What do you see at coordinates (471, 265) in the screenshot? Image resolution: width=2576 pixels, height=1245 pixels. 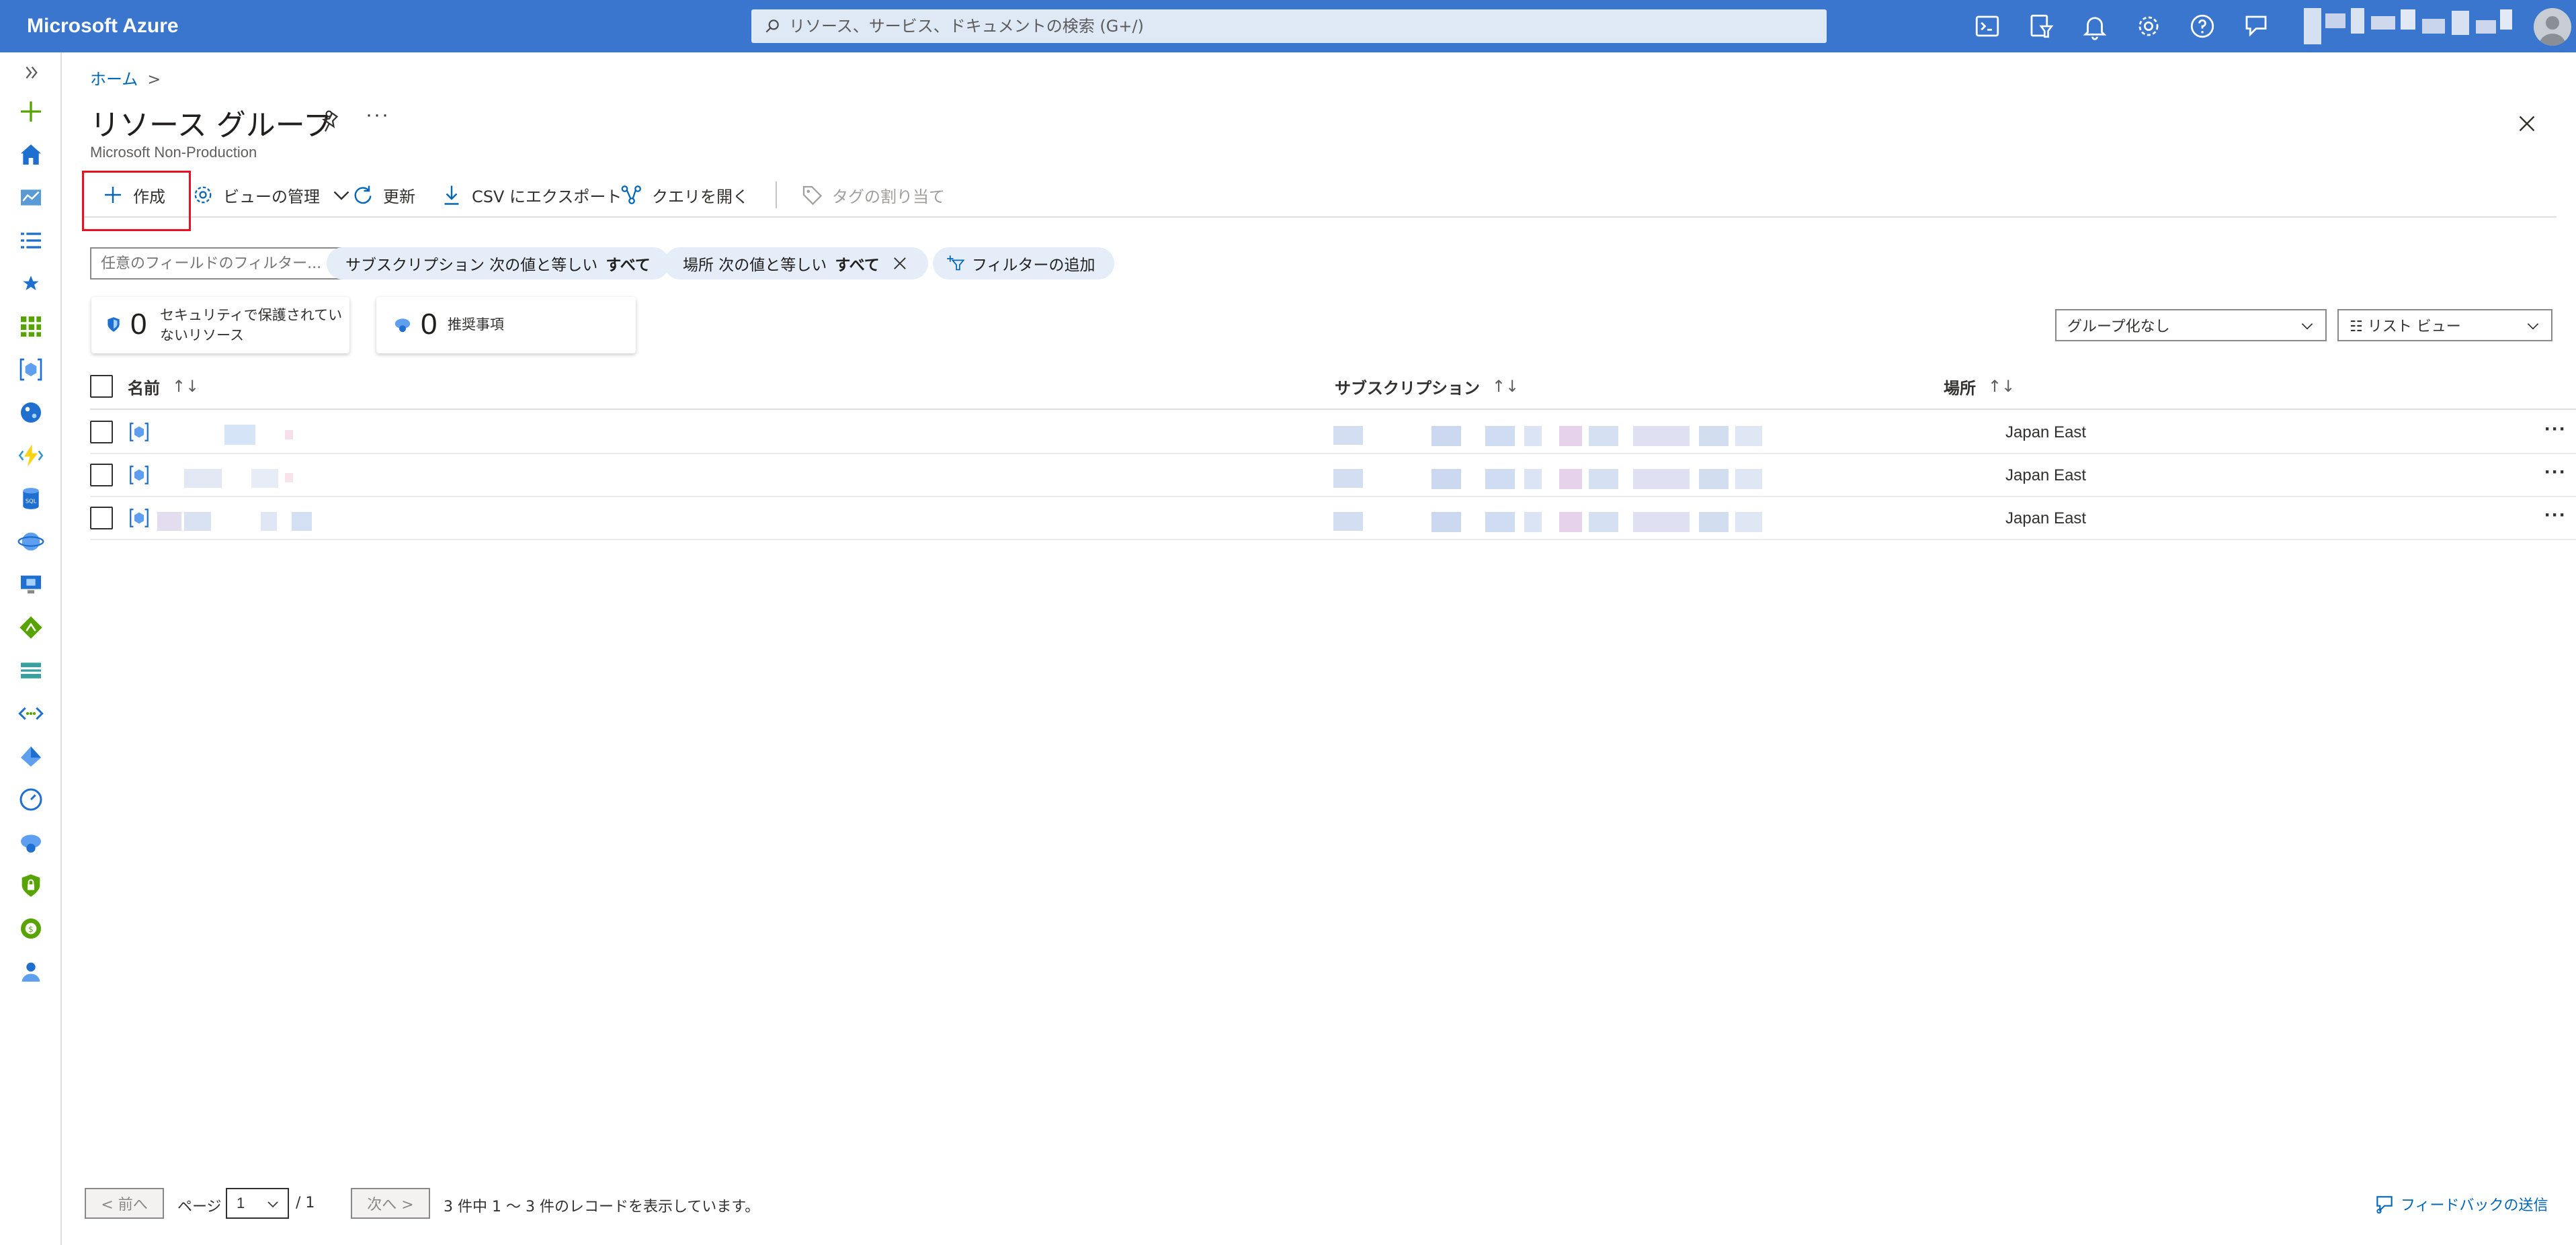 I see `subscription-filter-label: サブスクリプション 次の値と等しい` at bounding box center [471, 265].